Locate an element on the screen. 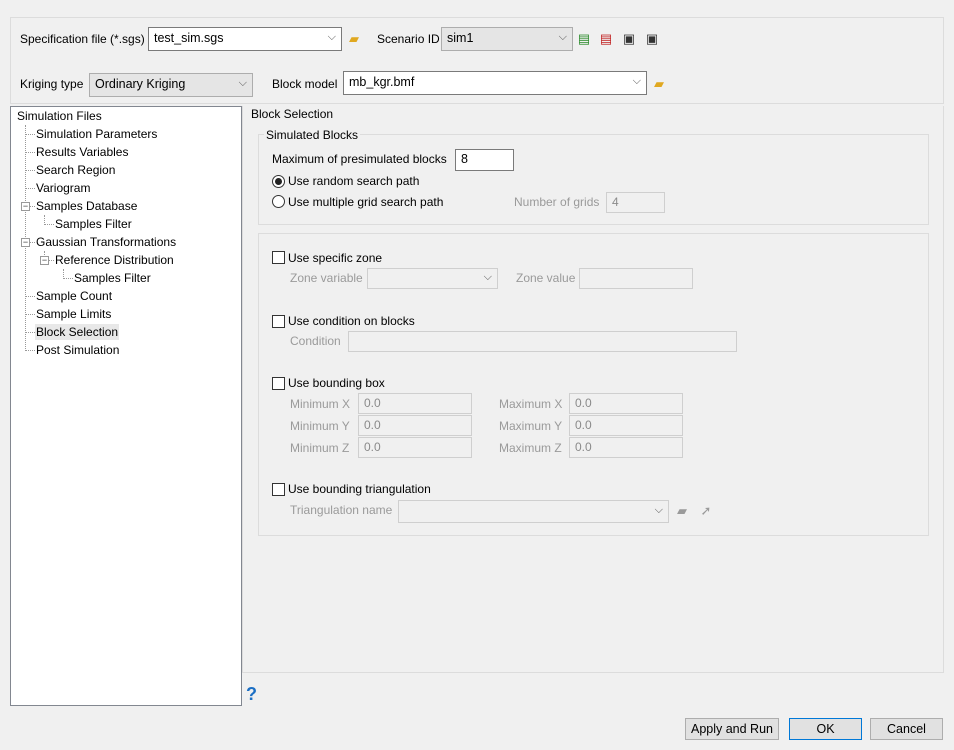 The height and width of the screenshot is (750, 954). save-icon: ▣ is located at coordinates (629, 39).